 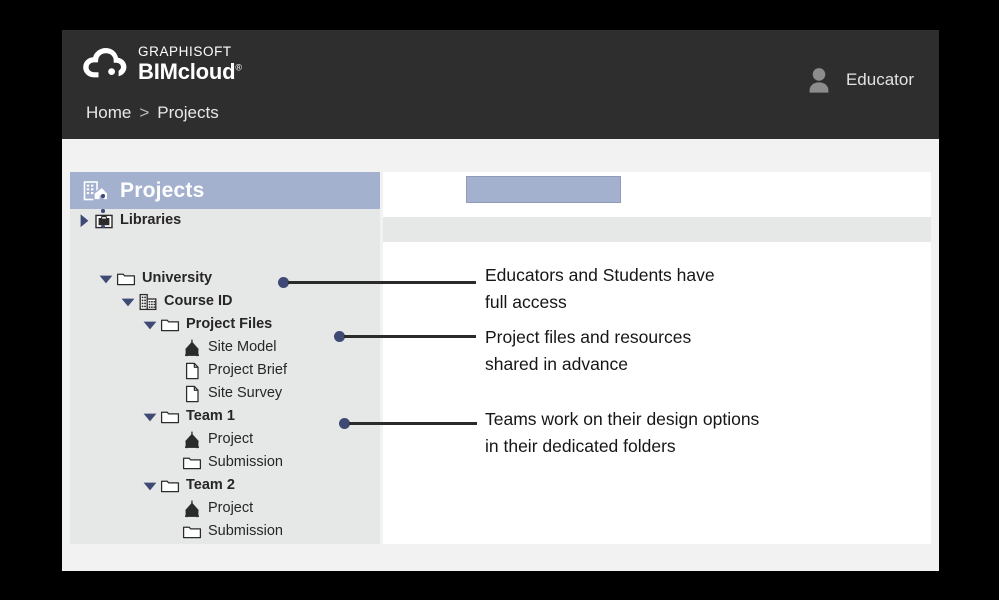 I want to click on tree-item-course-id: Course ID, so click(x=225, y=301).